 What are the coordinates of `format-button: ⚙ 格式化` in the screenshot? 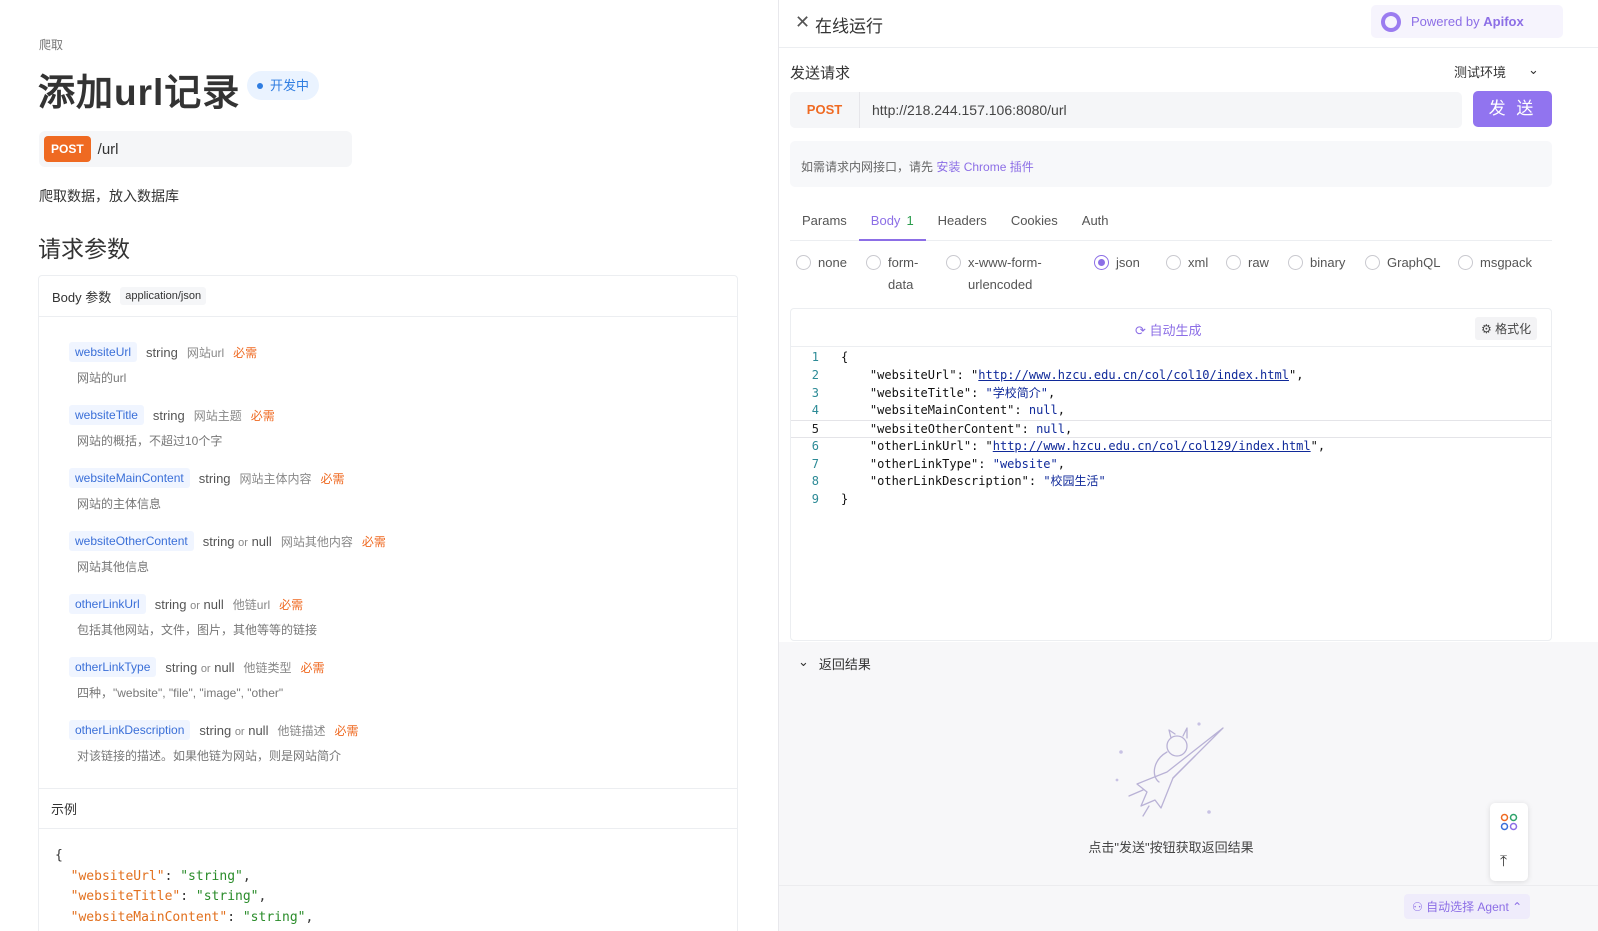 It's located at (1506, 328).